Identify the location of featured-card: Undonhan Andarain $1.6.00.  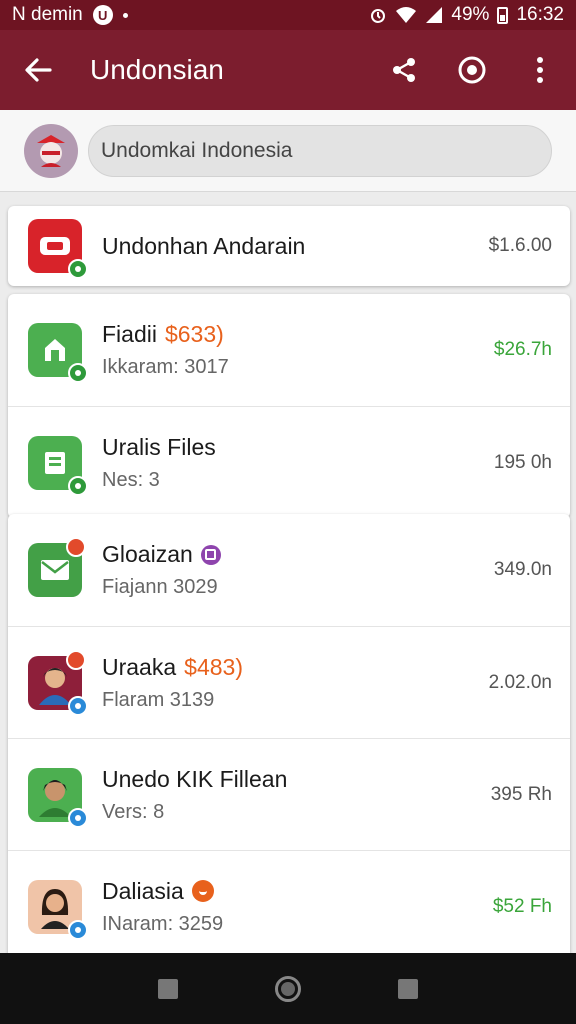
(289, 246).